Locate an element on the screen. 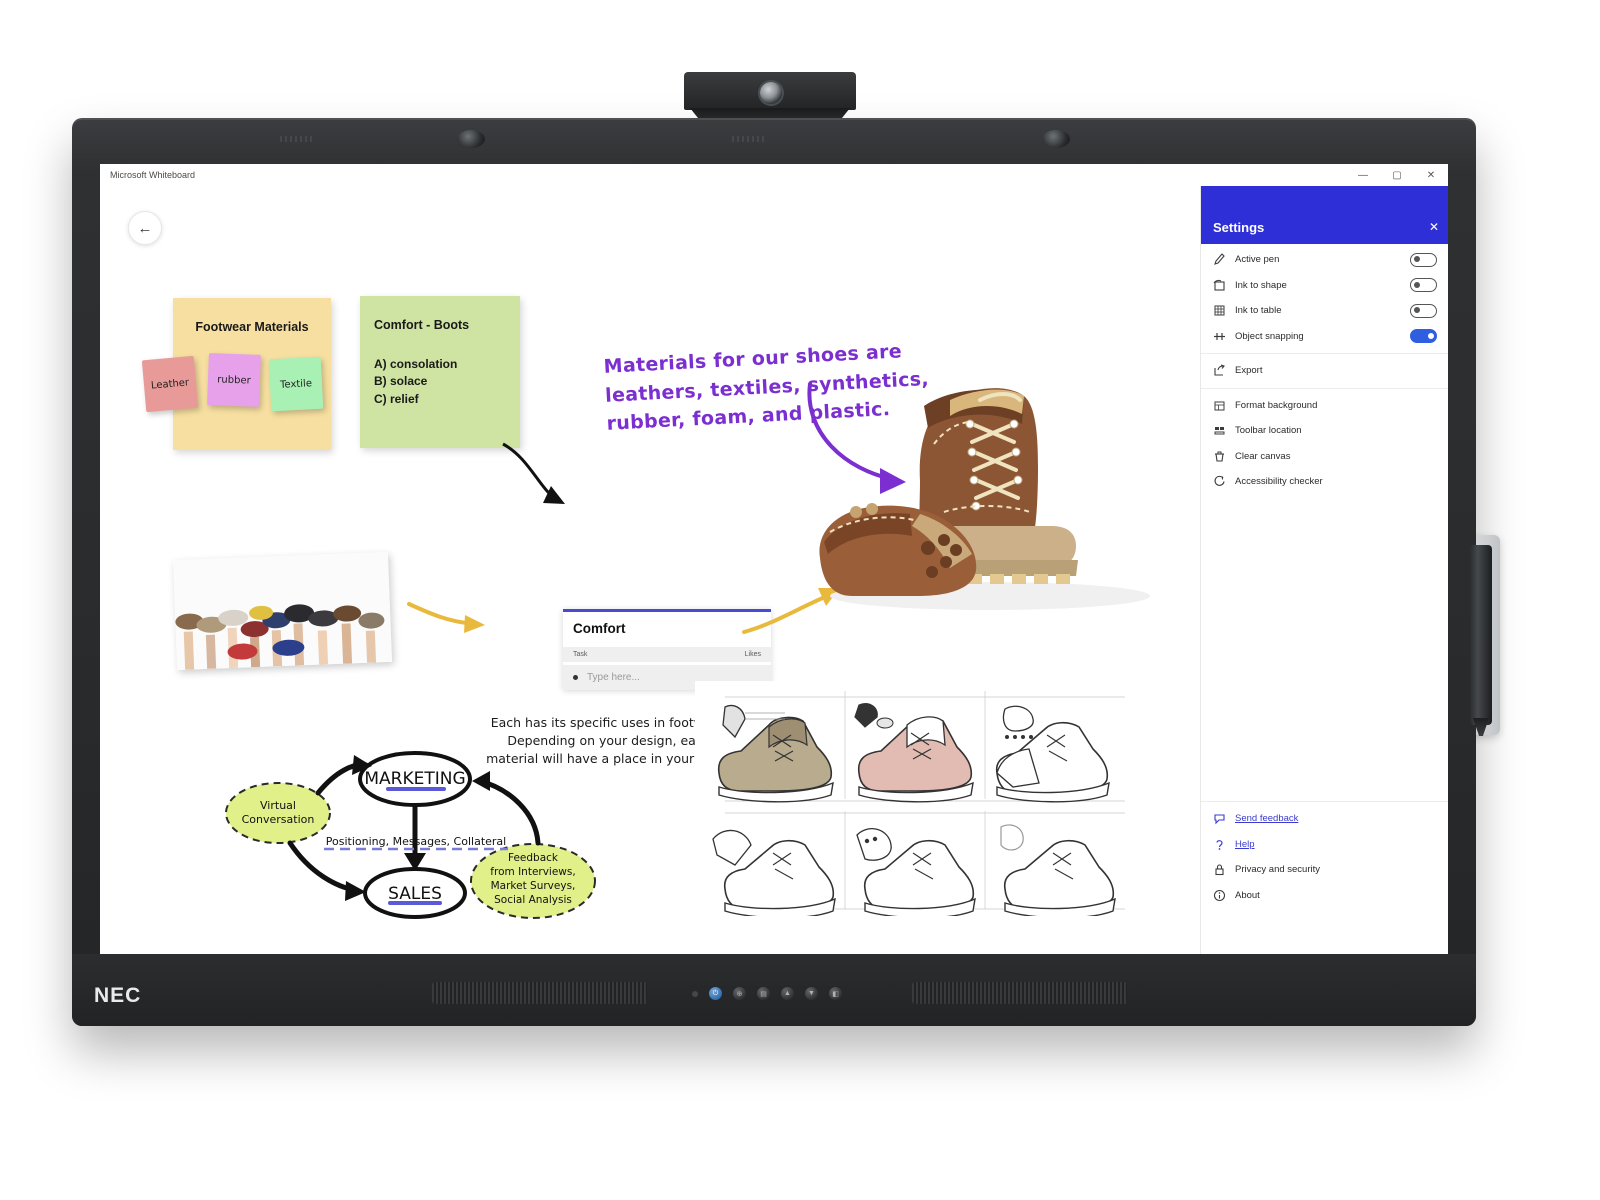 The image size is (1600, 1200). sticky-note-textile: Textile is located at coordinates (296, 384).